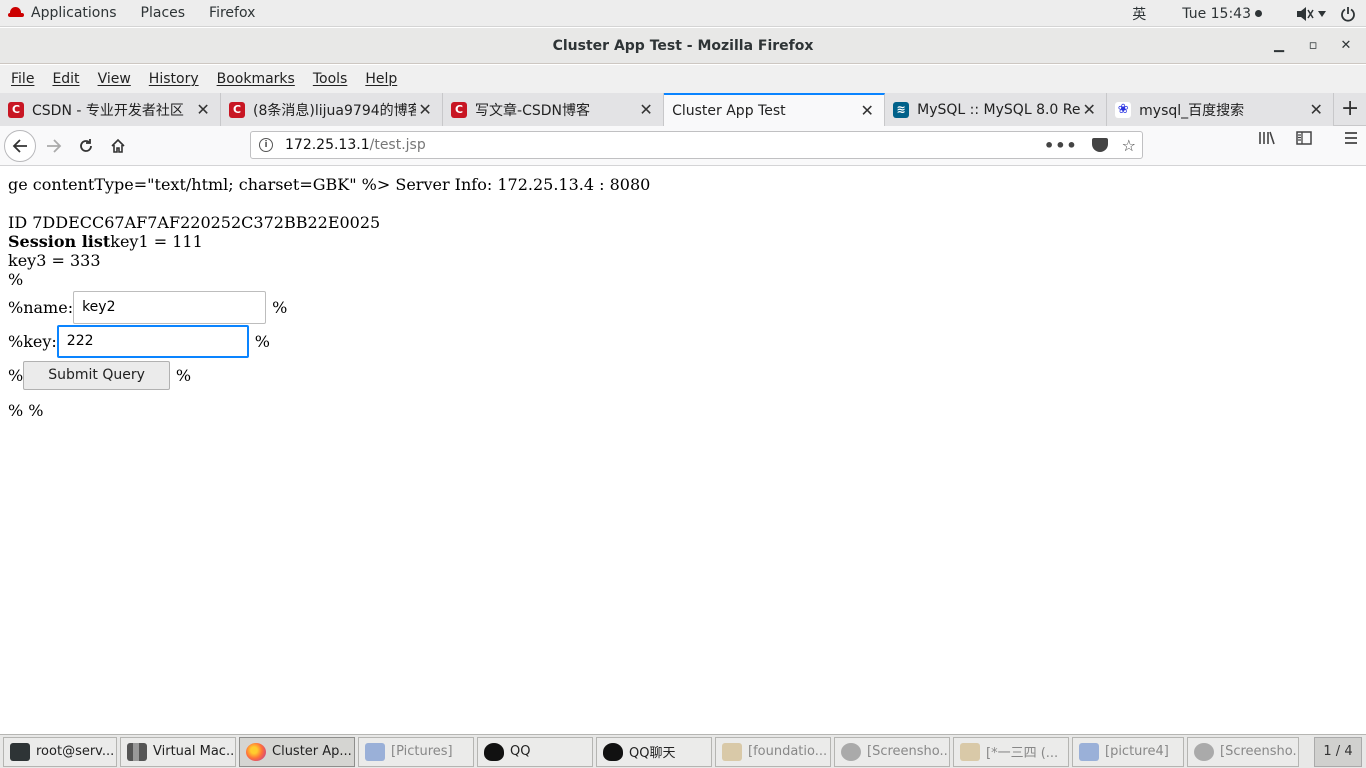 The width and height of the screenshot is (1366, 768). I want to click on back-arrow-icon, so click(19, 145).